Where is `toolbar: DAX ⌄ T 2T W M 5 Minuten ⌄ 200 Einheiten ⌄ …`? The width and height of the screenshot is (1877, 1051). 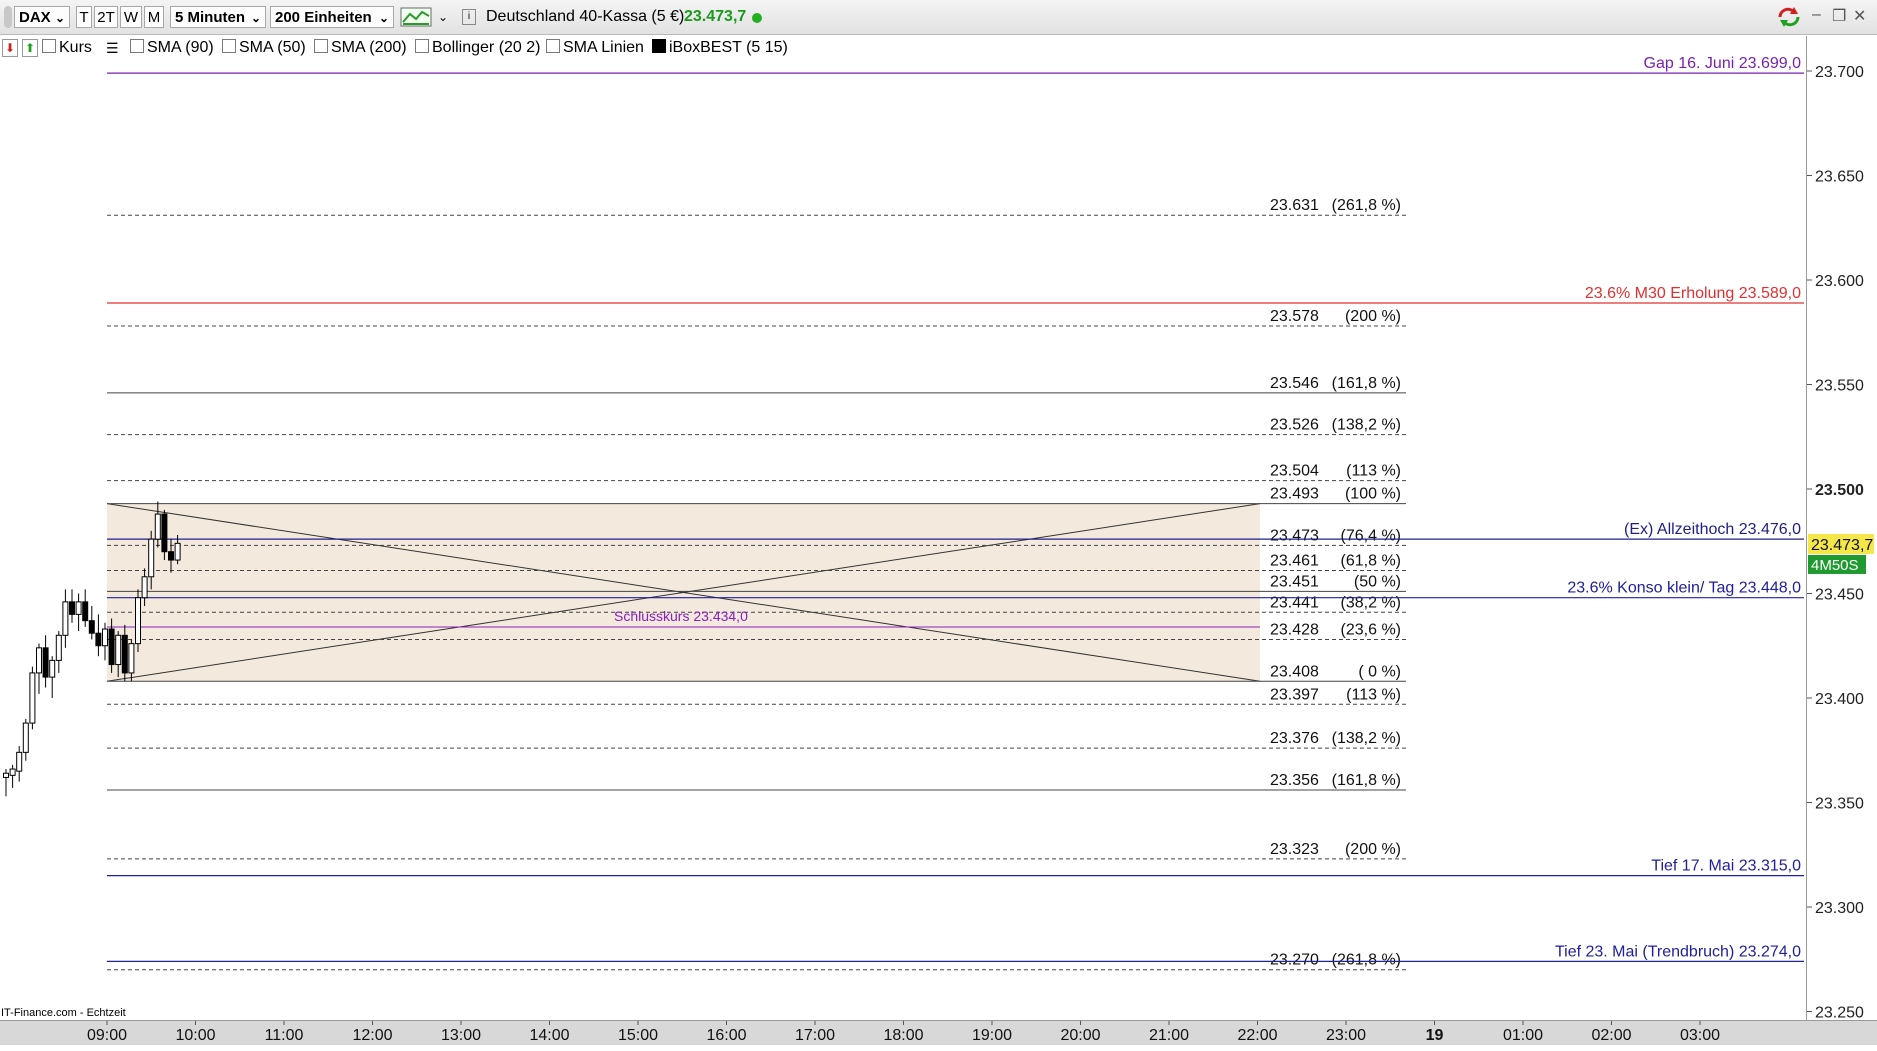
toolbar: DAX ⌄ T 2T W M 5 Minuten ⌄ 200 Einheiten ⌄ … is located at coordinates (938, 17).